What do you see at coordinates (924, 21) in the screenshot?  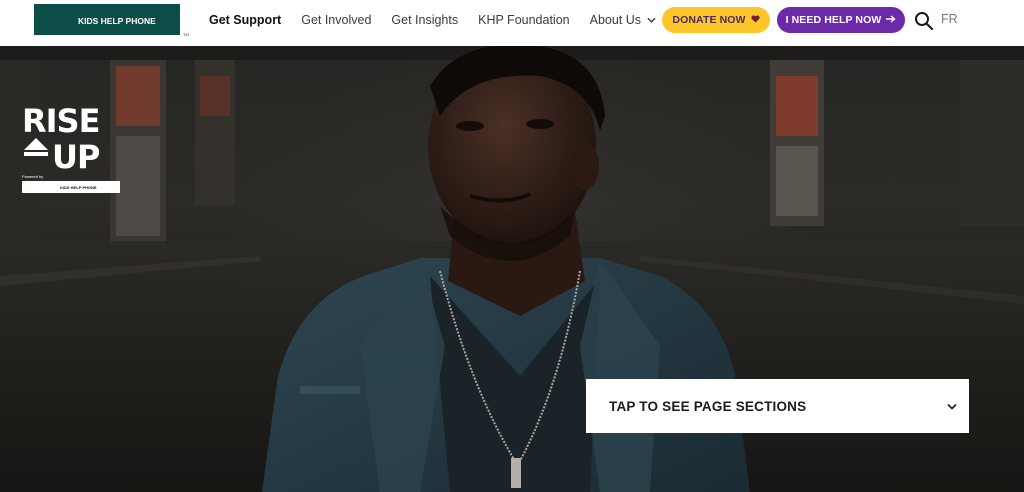 I see `search-icon` at bounding box center [924, 21].